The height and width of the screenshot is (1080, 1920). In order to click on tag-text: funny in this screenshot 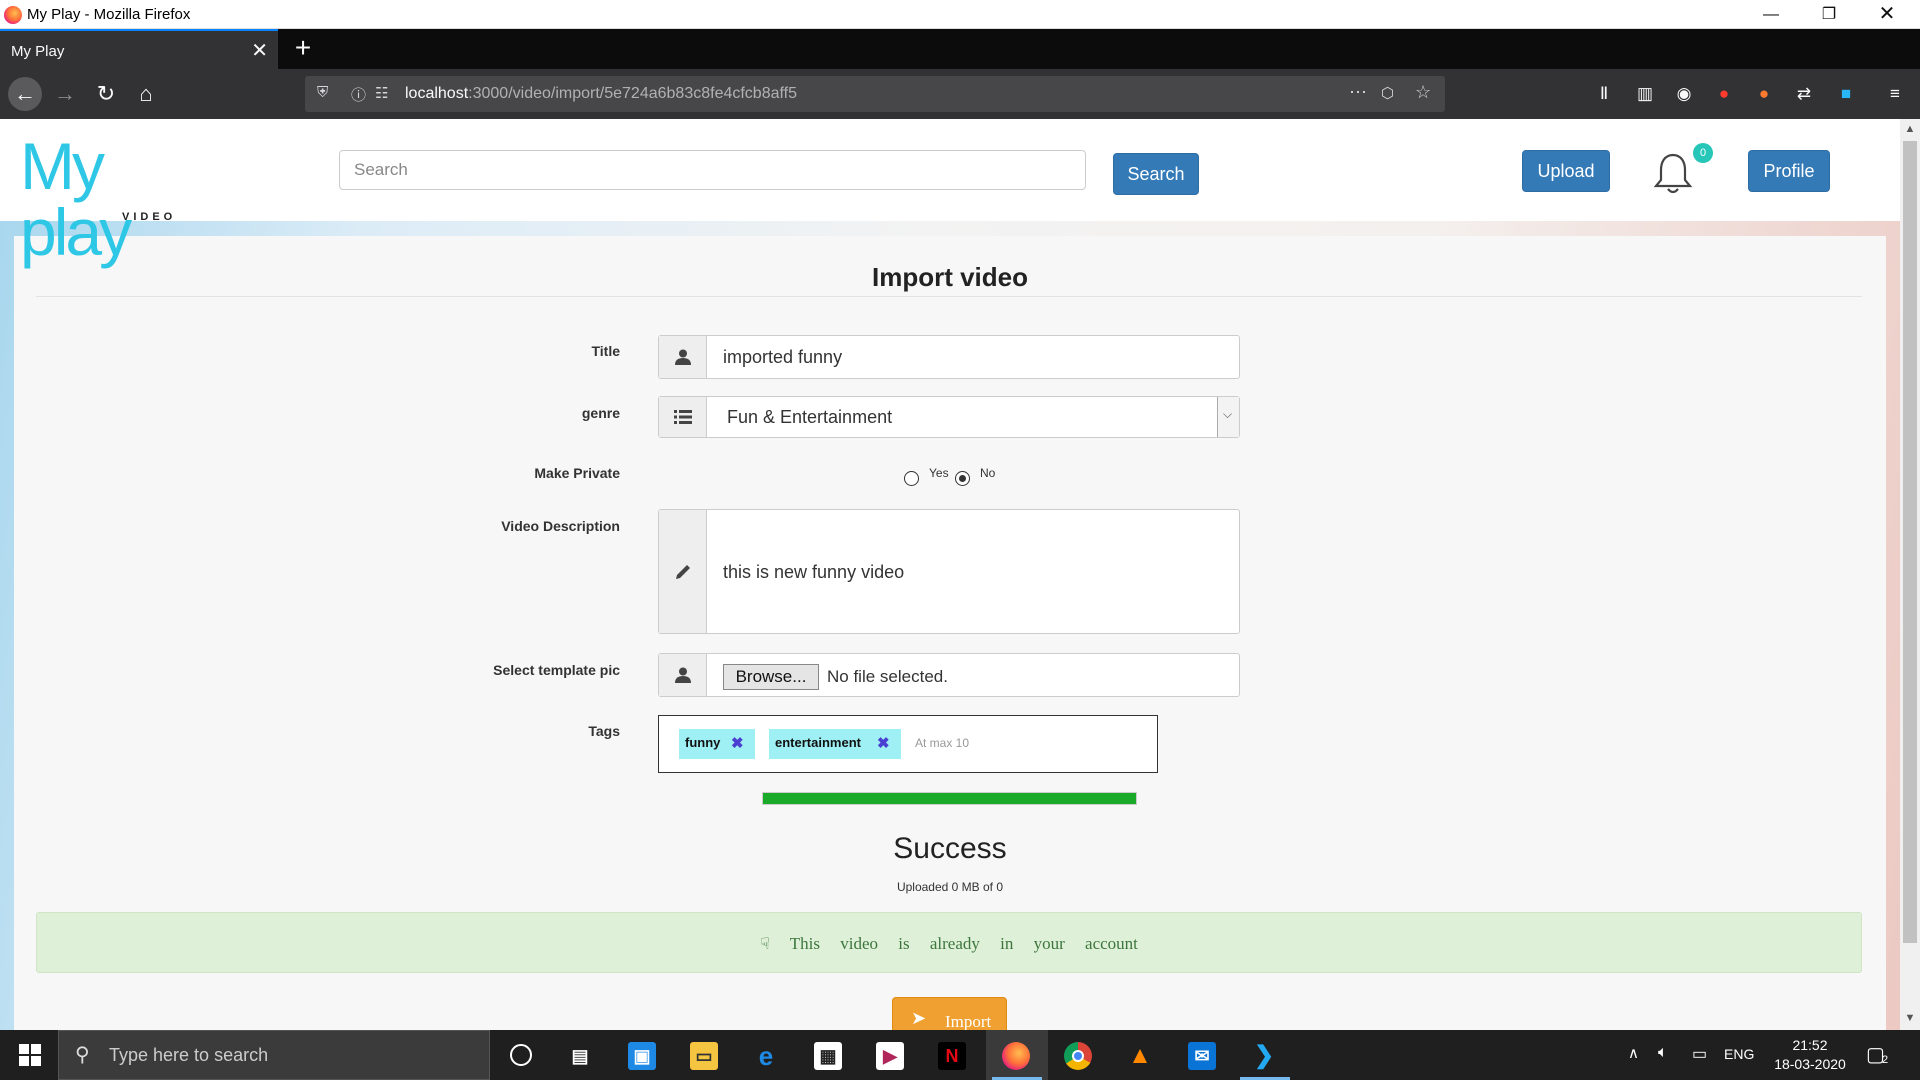, I will do `click(703, 742)`.